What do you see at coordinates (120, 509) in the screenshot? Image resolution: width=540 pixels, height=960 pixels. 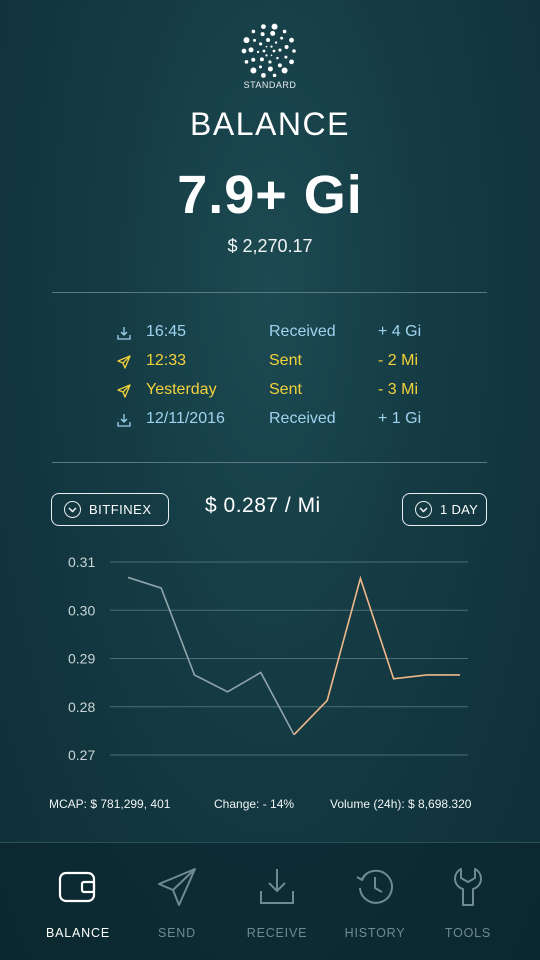 I see `exchange-label: BITFINEX` at bounding box center [120, 509].